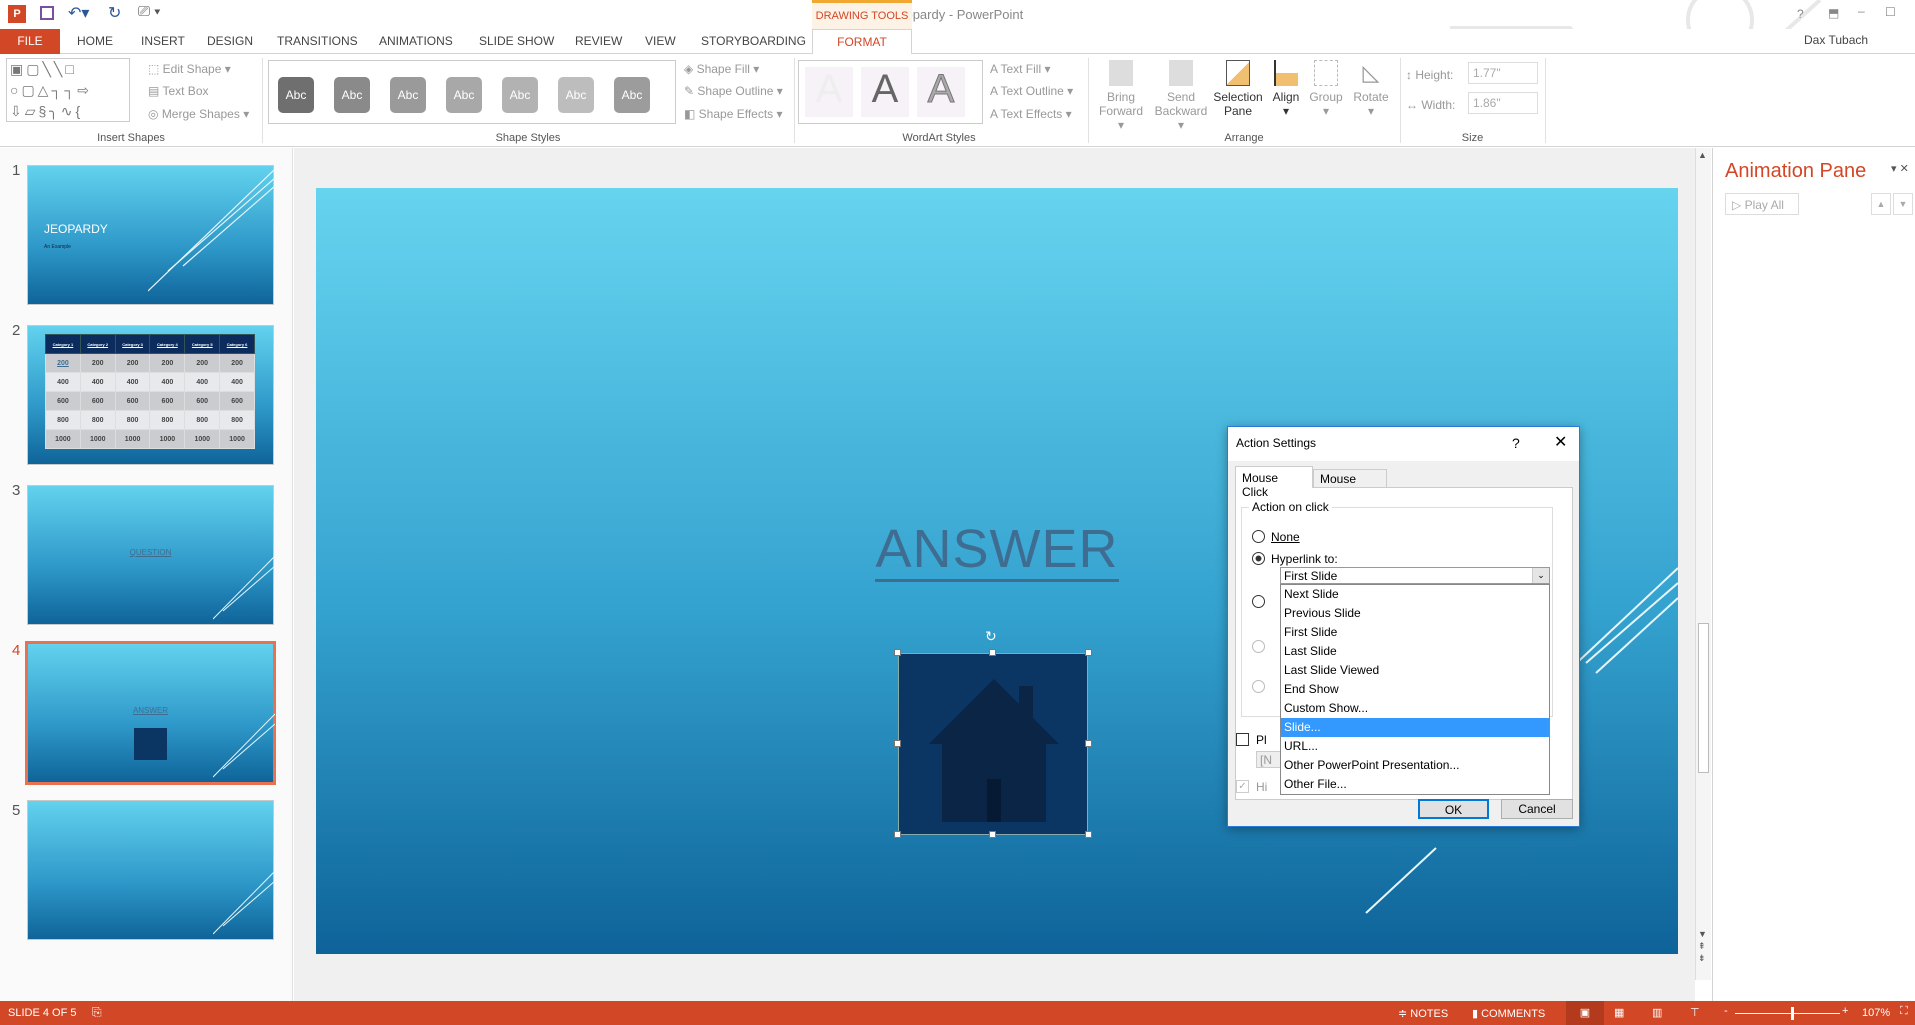 The height and width of the screenshot is (1025, 1915). I want to click on hyperlink-select: First Slide ⌄, so click(1415, 575).